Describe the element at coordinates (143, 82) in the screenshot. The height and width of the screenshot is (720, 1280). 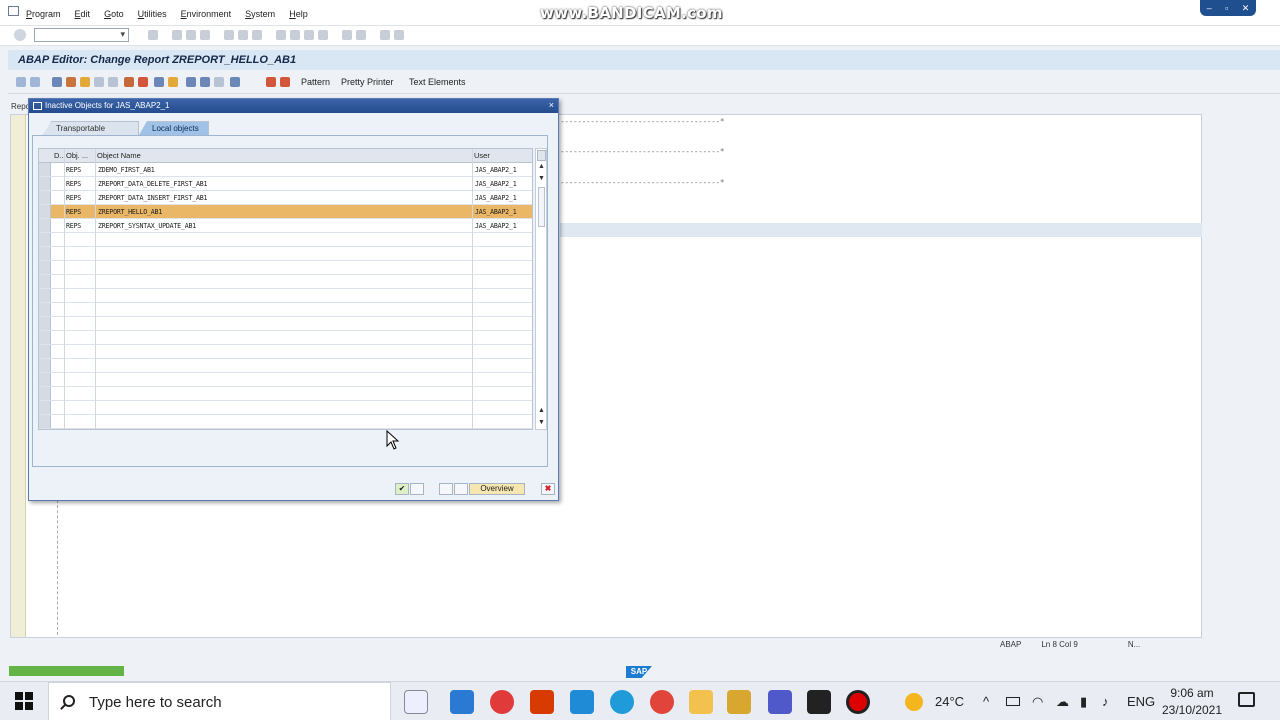
I see `object-list-icon` at that location.